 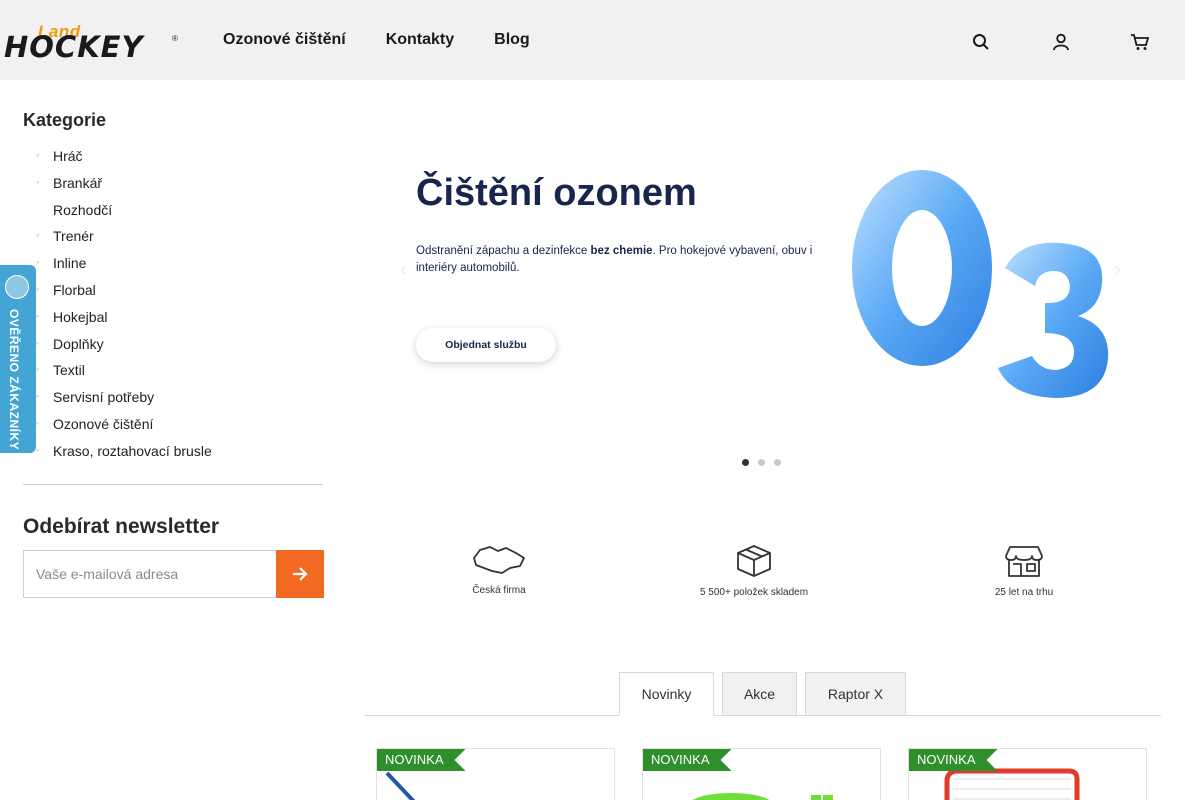 I want to click on arrow-right-icon, so click(x=300, y=574).